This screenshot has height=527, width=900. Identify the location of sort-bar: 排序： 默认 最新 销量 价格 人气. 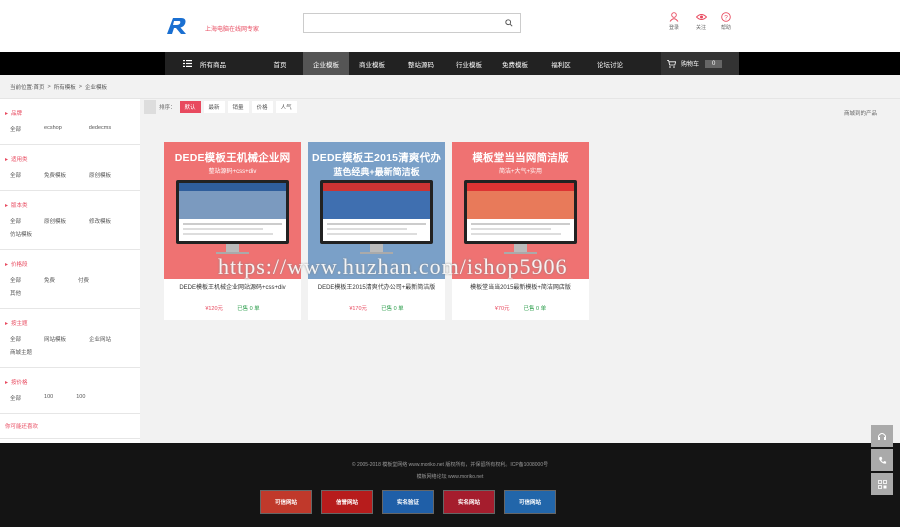
(222, 107).